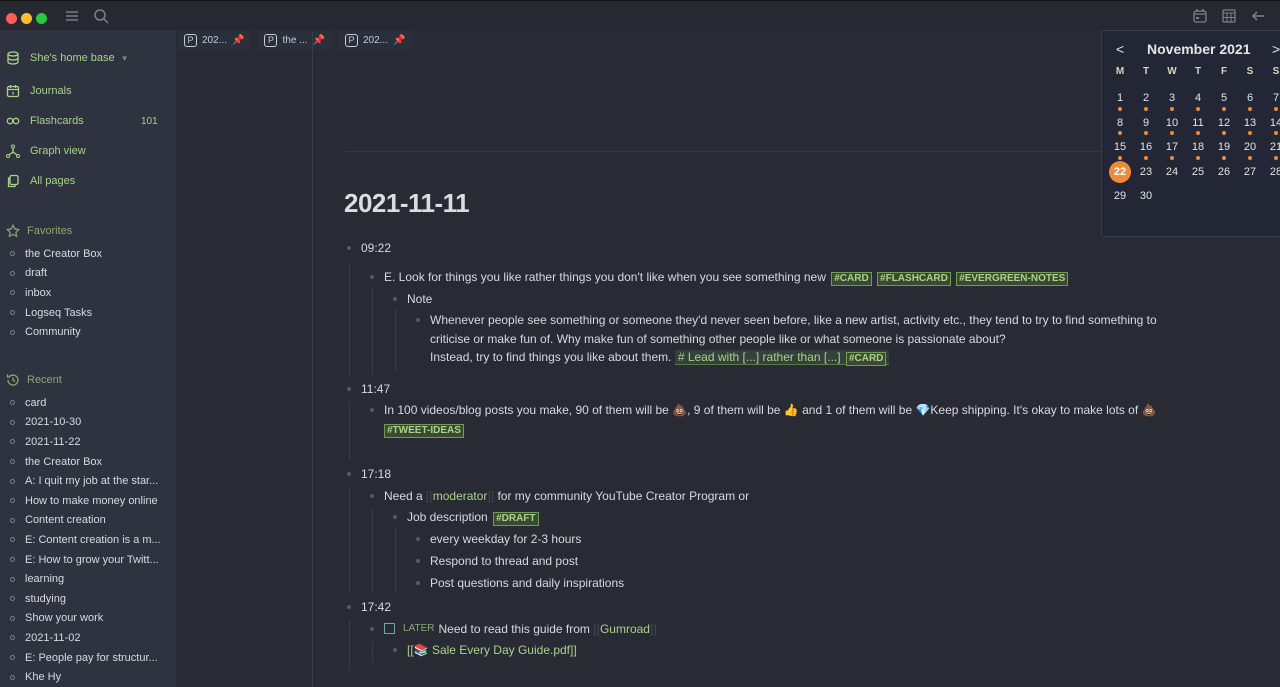 The image size is (1280, 687). Describe the element at coordinates (45, 121) in the screenshot. I see `sidebar-item-flashcards: Flashcards` at that location.